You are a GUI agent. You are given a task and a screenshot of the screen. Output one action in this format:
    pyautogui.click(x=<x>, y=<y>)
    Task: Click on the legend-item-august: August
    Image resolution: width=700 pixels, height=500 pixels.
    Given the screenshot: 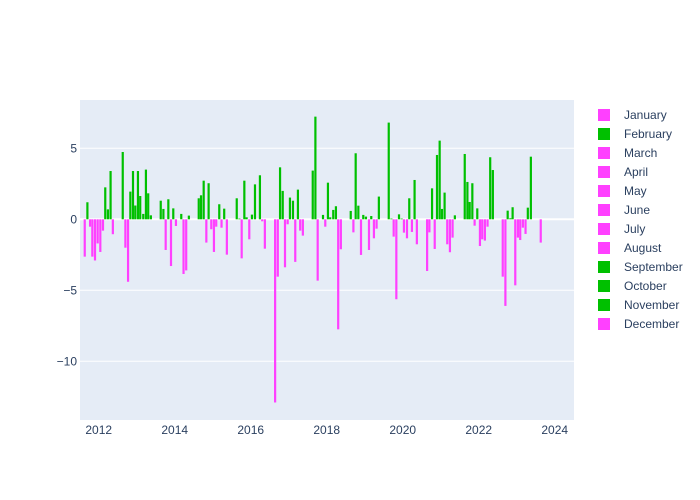 What is the action you would take?
    pyautogui.click(x=637, y=247)
    